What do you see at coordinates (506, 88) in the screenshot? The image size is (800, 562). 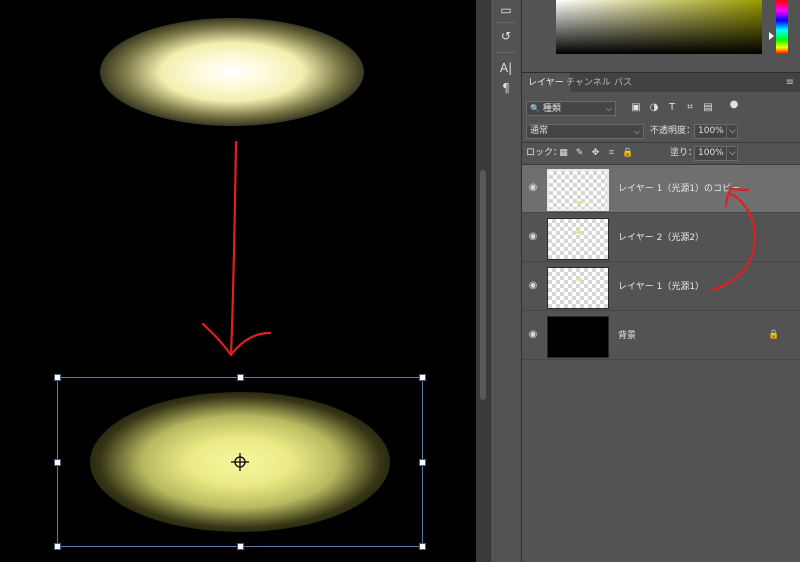 I see `paragraph-icon: ¶` at bounding box center [506, 88].